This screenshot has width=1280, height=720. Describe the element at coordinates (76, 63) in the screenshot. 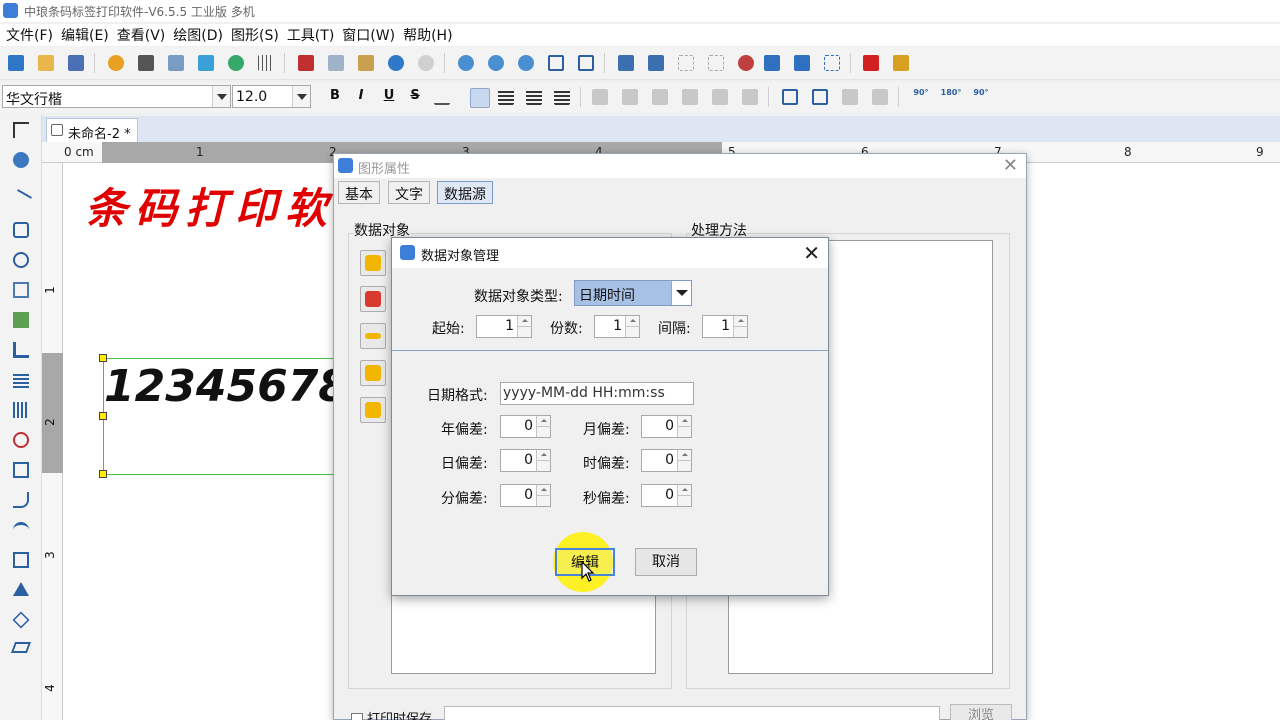

I see `save-icon` at that location.